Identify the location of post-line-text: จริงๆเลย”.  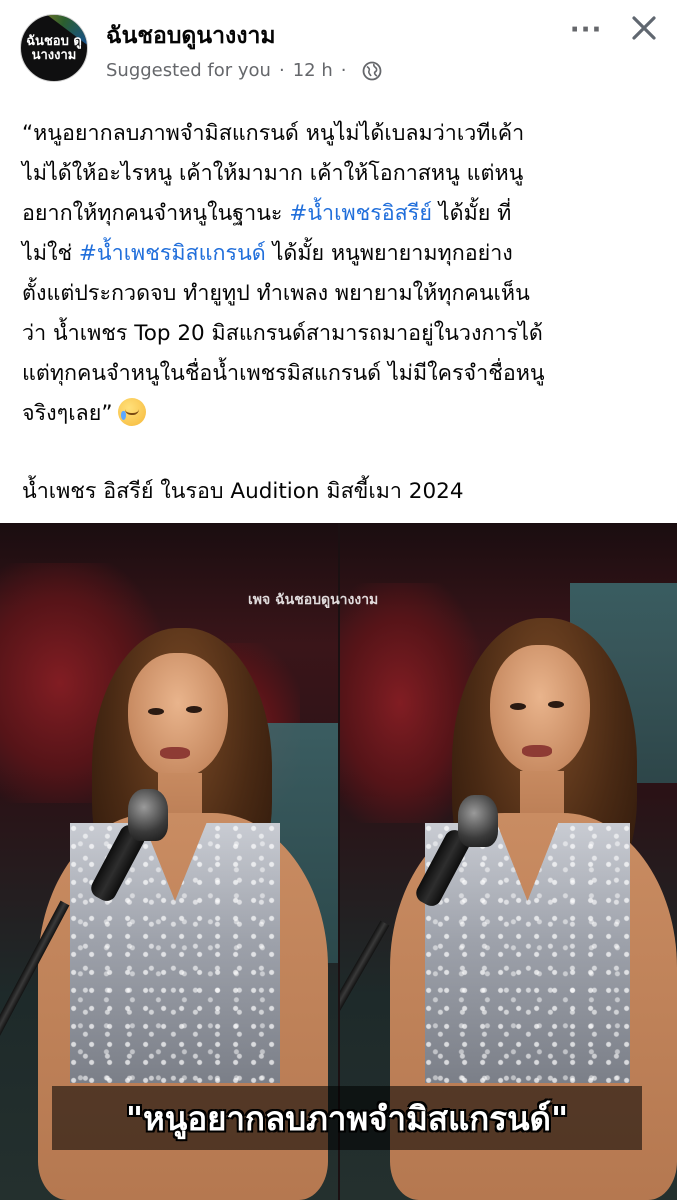
(67, 413).